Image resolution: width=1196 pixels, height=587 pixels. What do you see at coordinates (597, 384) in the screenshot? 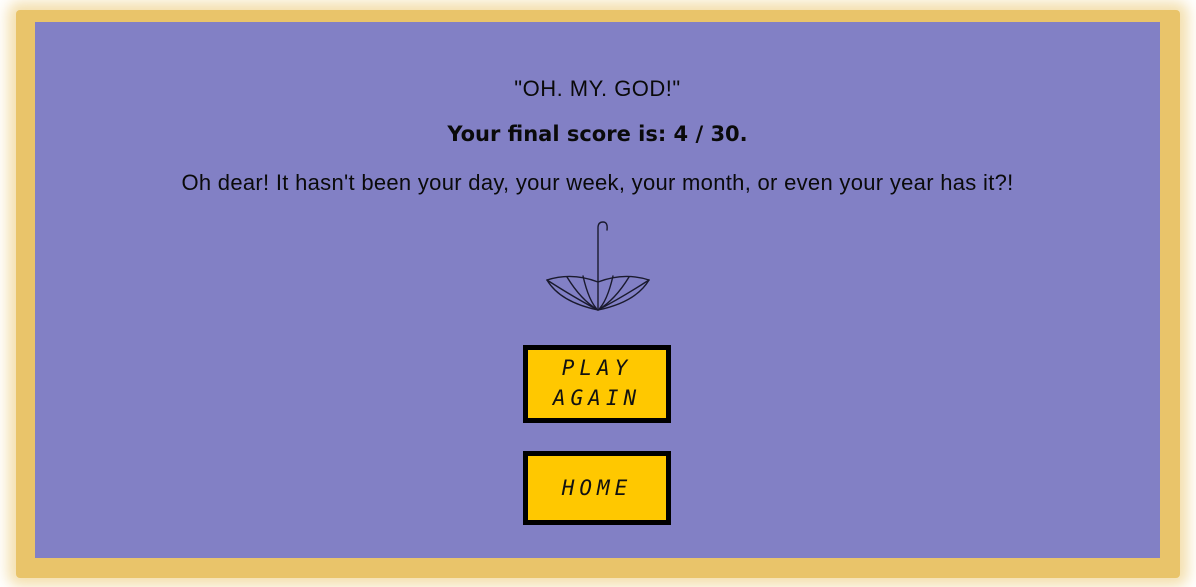
I see `play-again-button: PLAY AGAIN` at bounding box center [597, 384].